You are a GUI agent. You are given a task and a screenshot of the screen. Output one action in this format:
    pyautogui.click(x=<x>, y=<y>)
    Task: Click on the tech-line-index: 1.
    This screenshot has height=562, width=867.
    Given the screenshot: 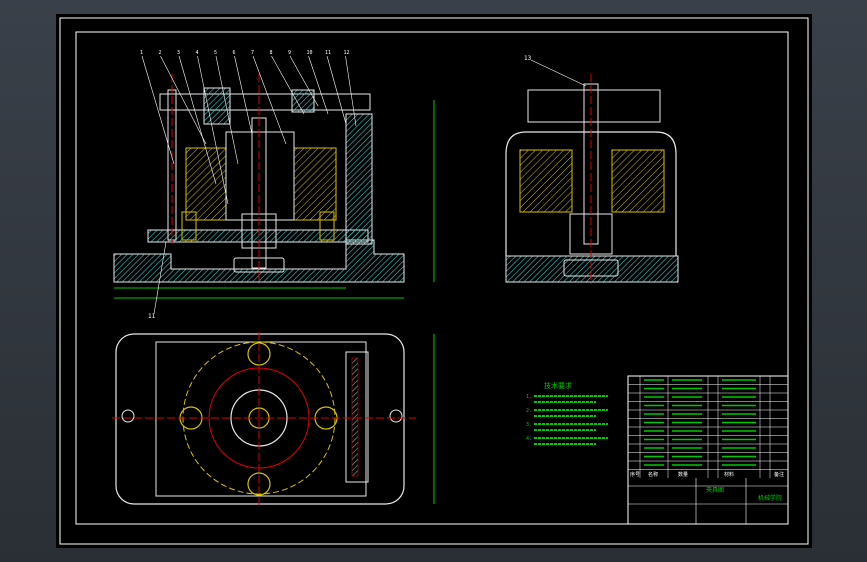 What is the action you would take?
    pyautogui.click(x=529, y=397)
    